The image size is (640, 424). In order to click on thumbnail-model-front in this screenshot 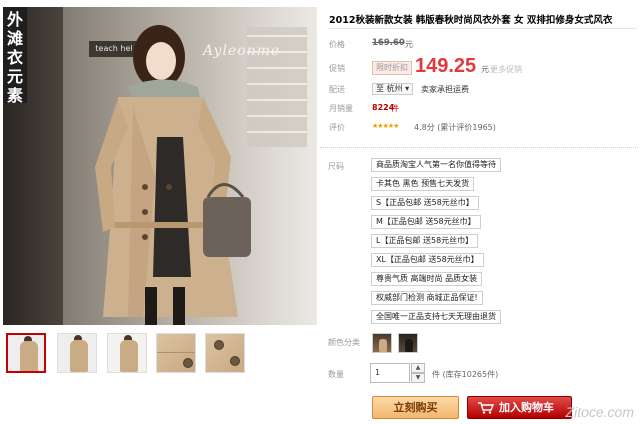, I will do `click(26, 353)`.